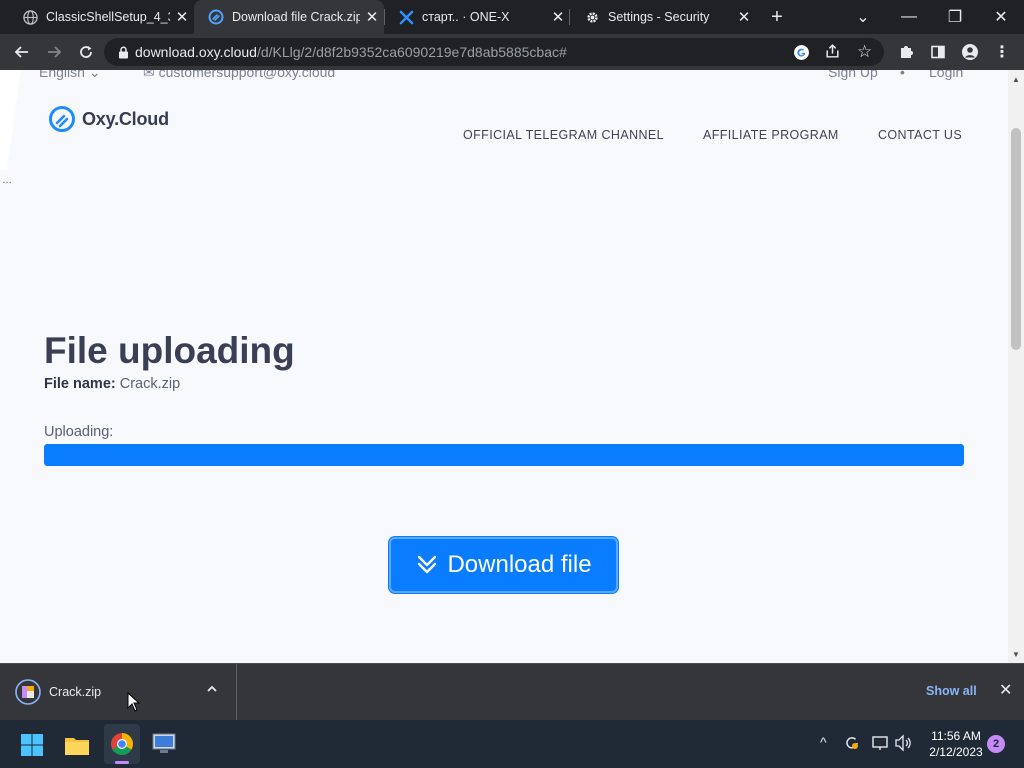  I want to click on file-name-label: File name:, so click(80, 384).